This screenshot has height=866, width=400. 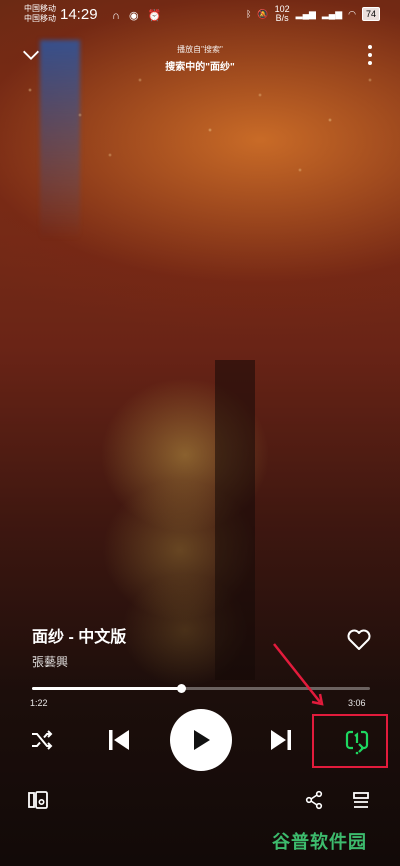 I want to click on connect-devices-icon, so click(x=38, y=800).